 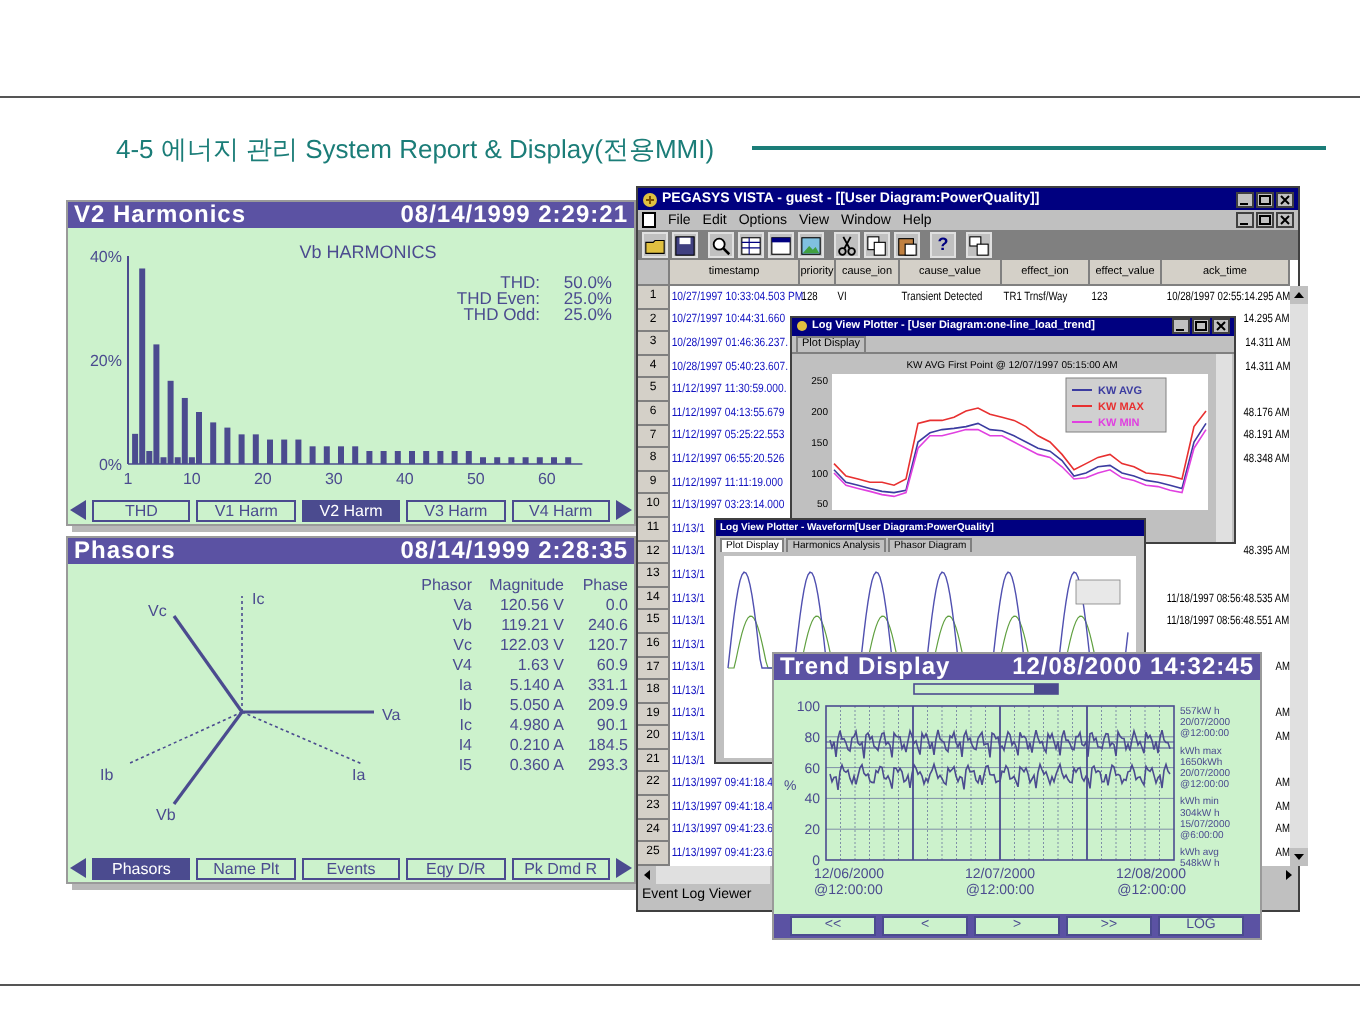 I want to click on copy-icon, so click(x=877, y=245).